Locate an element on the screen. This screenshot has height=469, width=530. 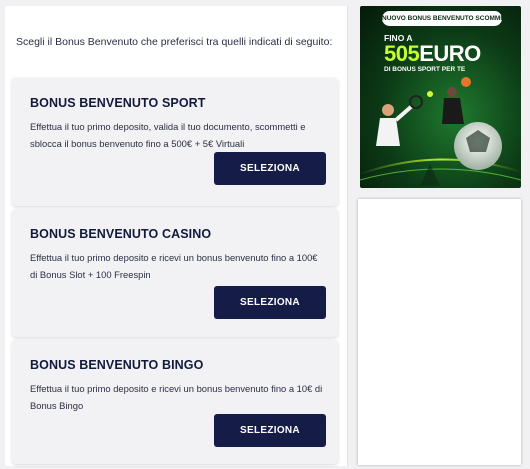
basketball-player-figure is located at coordinates (456, 100).